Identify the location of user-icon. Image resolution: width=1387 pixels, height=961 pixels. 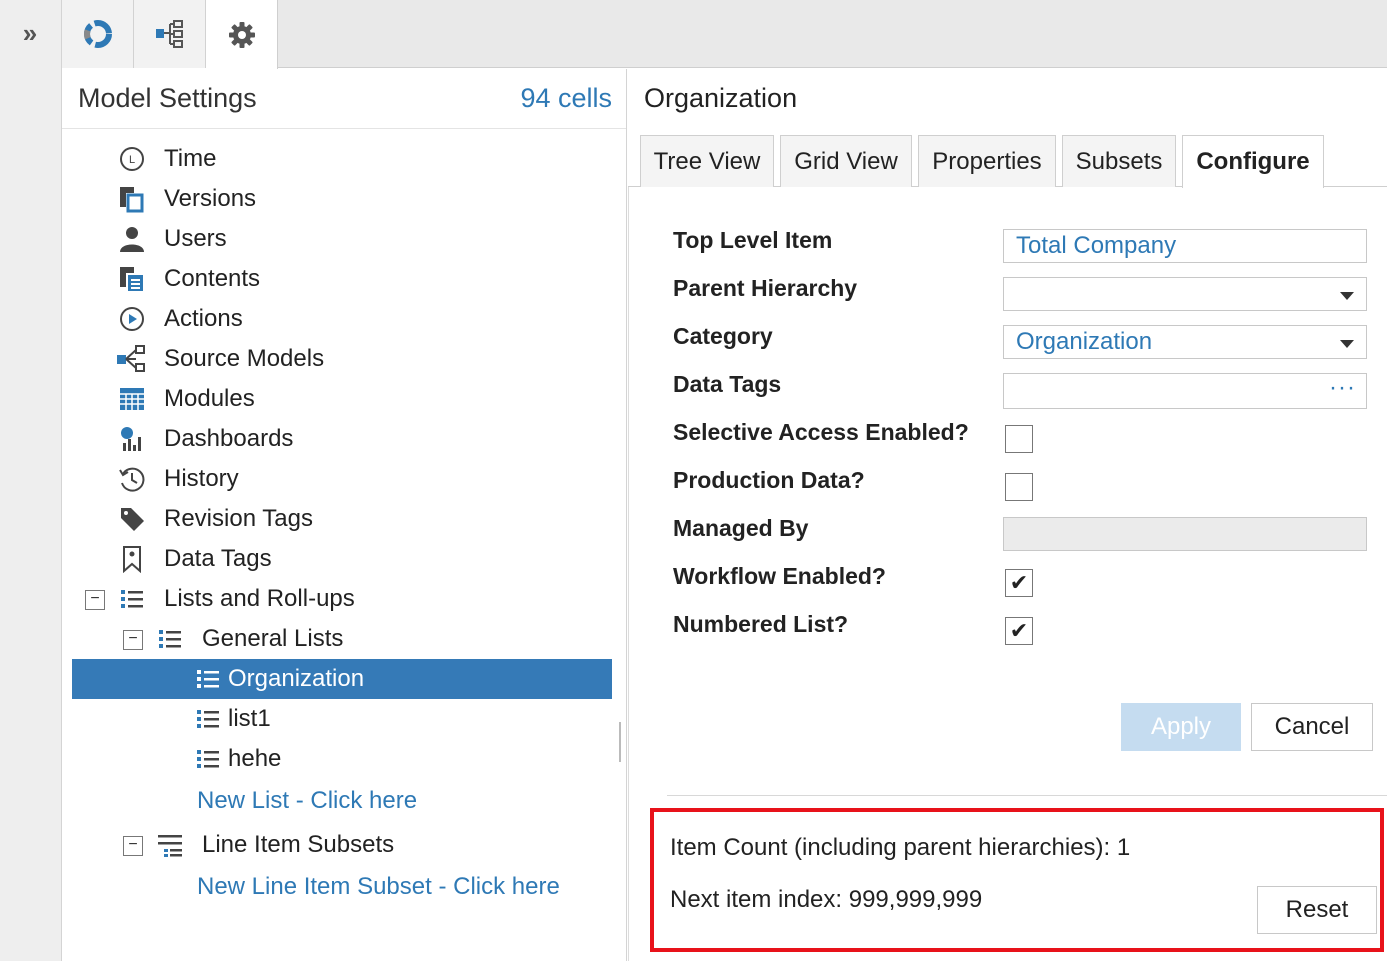
(132, 239).